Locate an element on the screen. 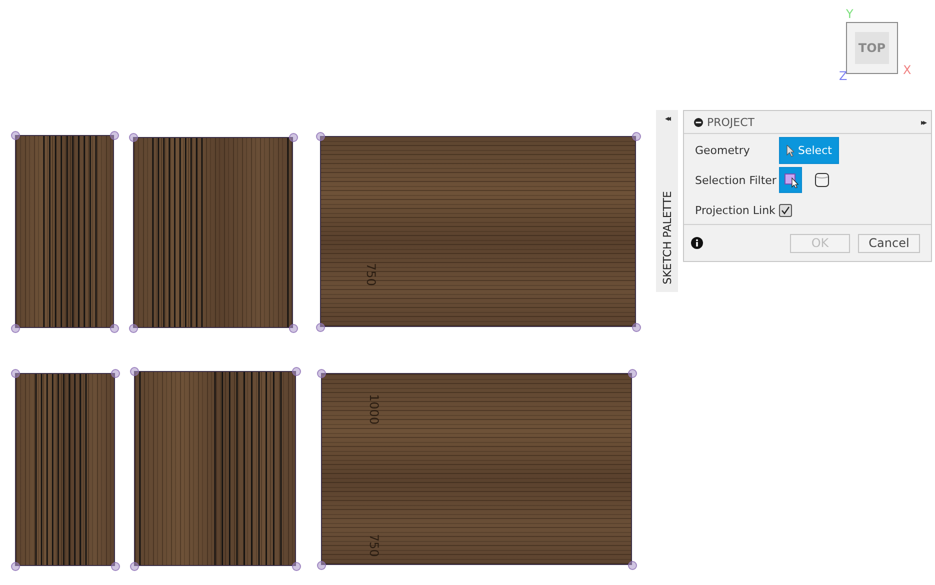  field-label: Selection Filter is located at coordinates (736, 180).